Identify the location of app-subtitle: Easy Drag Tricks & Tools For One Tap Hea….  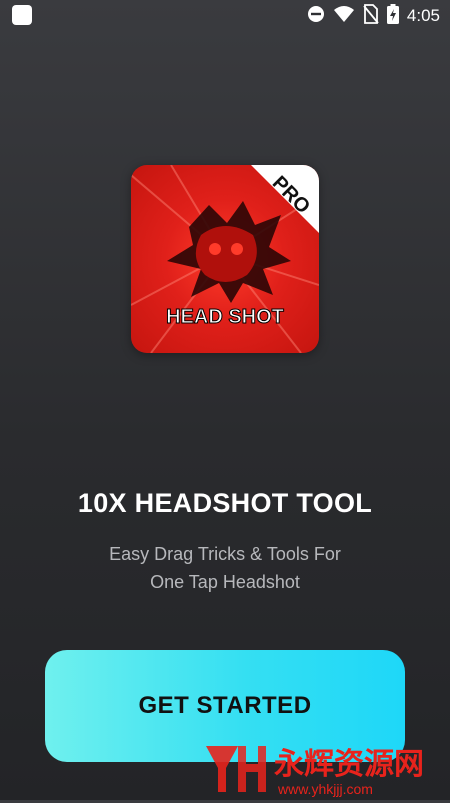
(225, 568).